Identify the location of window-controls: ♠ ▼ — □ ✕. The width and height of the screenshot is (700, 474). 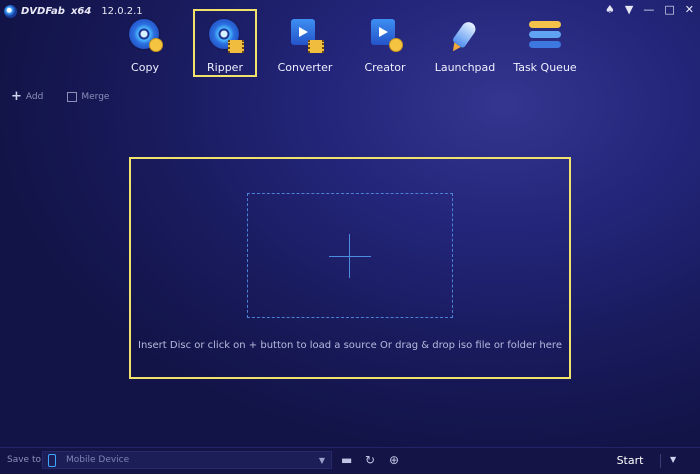
(649, 10).